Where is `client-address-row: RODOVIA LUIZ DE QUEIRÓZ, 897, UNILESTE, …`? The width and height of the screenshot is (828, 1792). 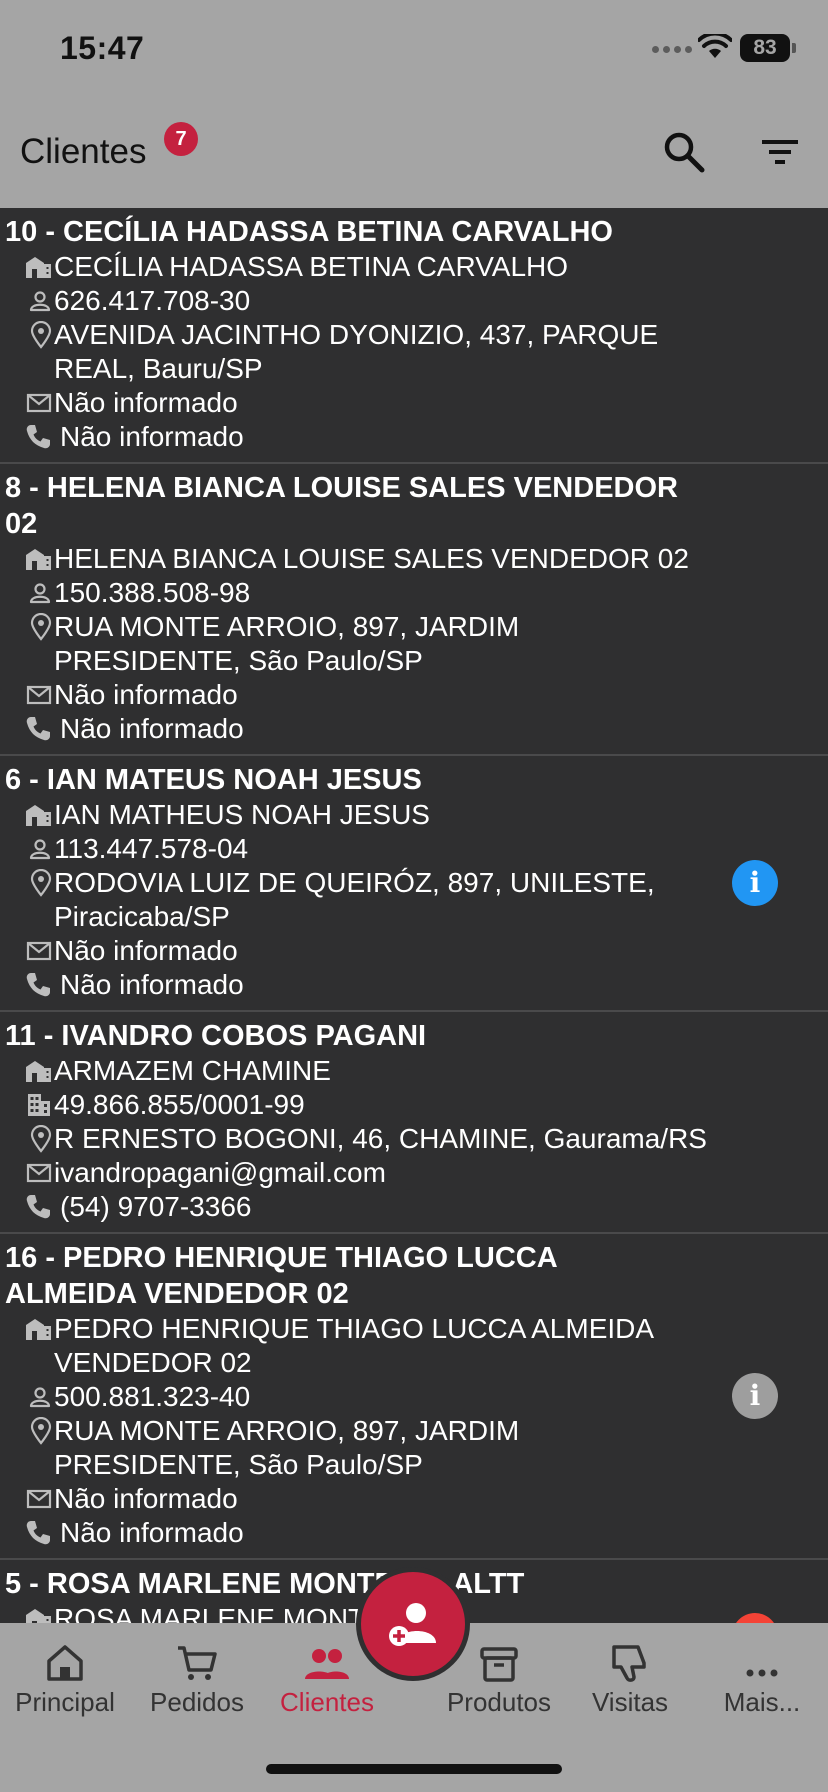
client-address-row: RODOVIA LUIZ DE QUEIRÓZ, 897, UNILESTE, … is located at coordinates (414, 900).